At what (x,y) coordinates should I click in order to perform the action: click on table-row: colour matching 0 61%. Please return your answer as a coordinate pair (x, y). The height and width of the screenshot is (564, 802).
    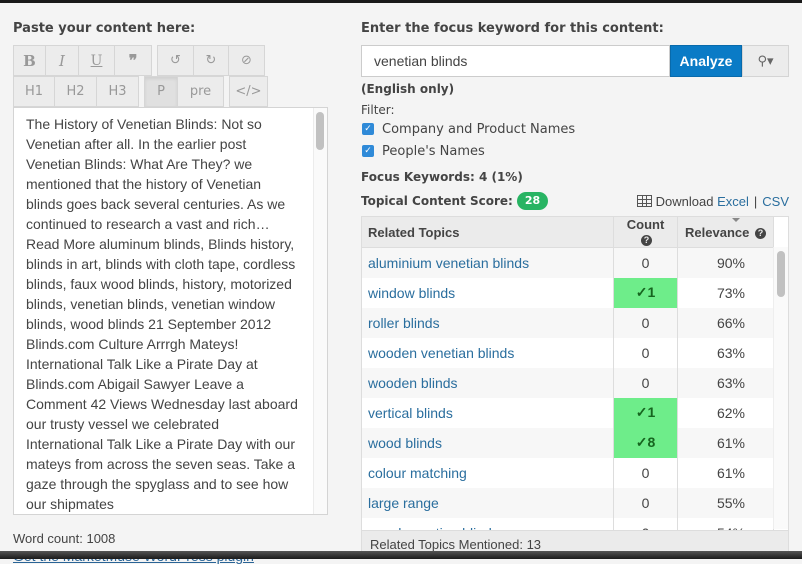
    Looking at the image, I should click on (568, 472).